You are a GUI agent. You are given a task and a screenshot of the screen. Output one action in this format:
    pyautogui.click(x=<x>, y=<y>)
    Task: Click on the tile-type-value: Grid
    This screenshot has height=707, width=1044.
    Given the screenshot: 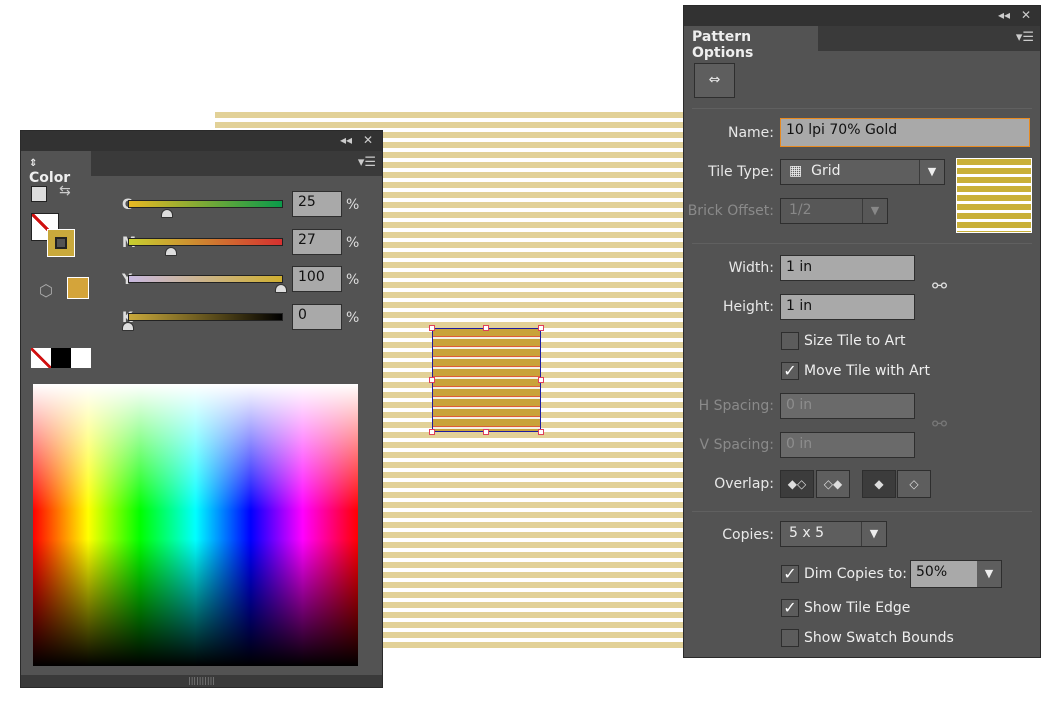 What is the action you would take?
    pyautogui.click(x=826, y=171)
    